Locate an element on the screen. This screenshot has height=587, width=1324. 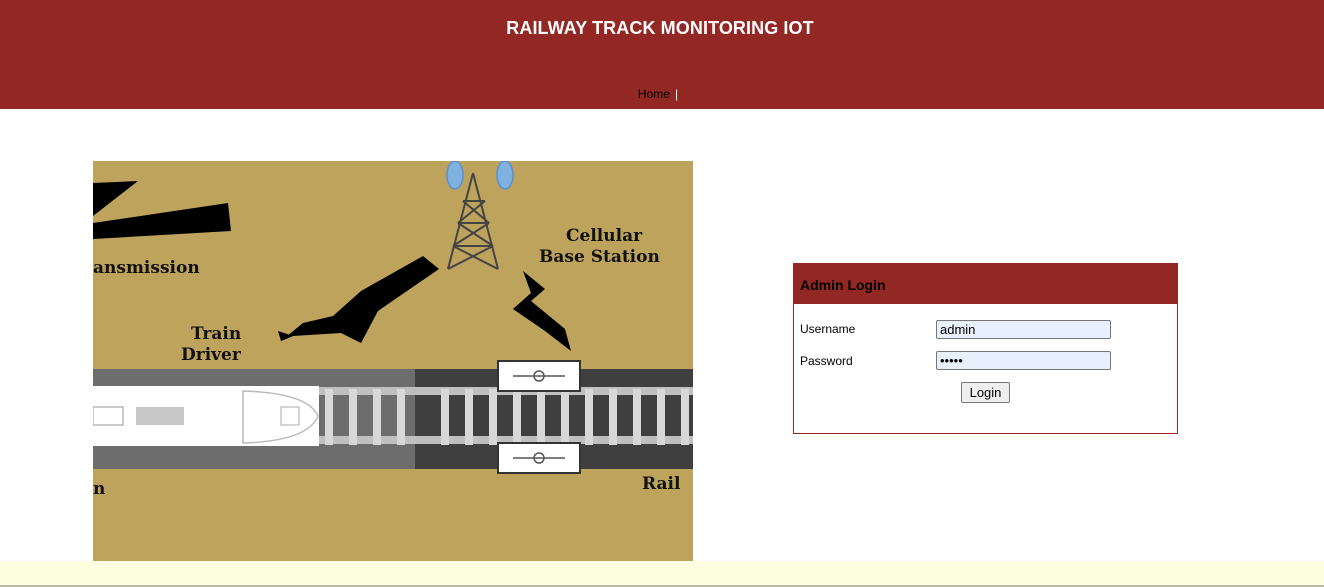
rail-label: Rail is located at coordinates (661, 484).